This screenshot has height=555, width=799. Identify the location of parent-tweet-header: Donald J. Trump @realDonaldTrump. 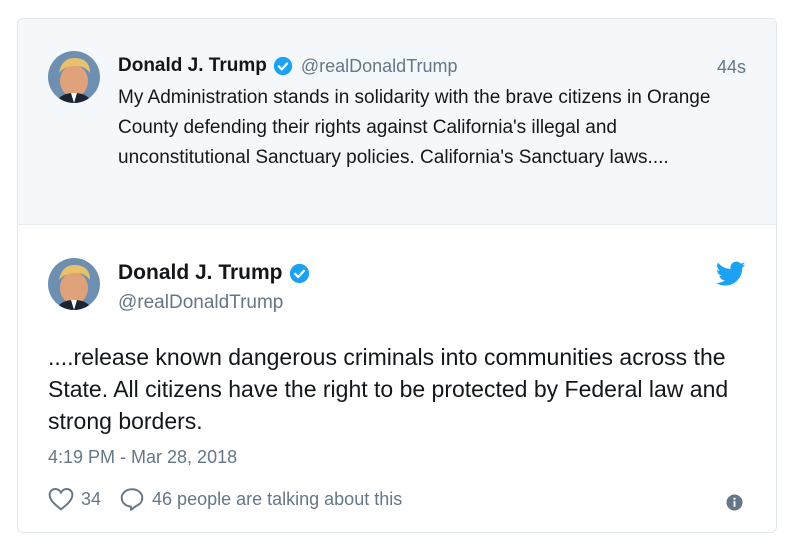
(288, 66).